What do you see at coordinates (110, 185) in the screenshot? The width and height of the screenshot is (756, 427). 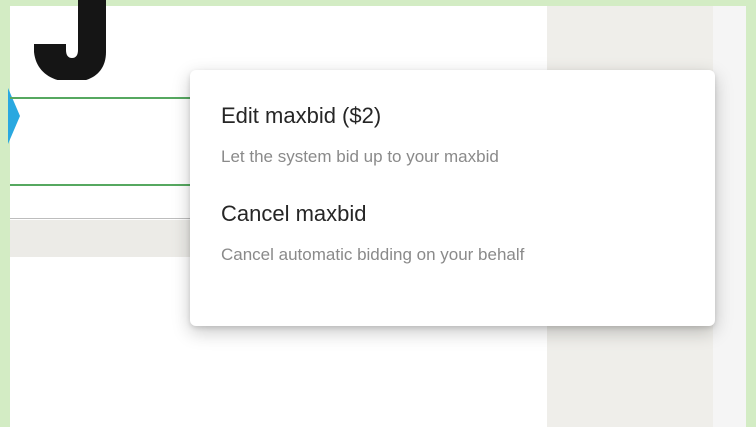 I see `input-field-underline-bottom` at bounding box center [110, 185].